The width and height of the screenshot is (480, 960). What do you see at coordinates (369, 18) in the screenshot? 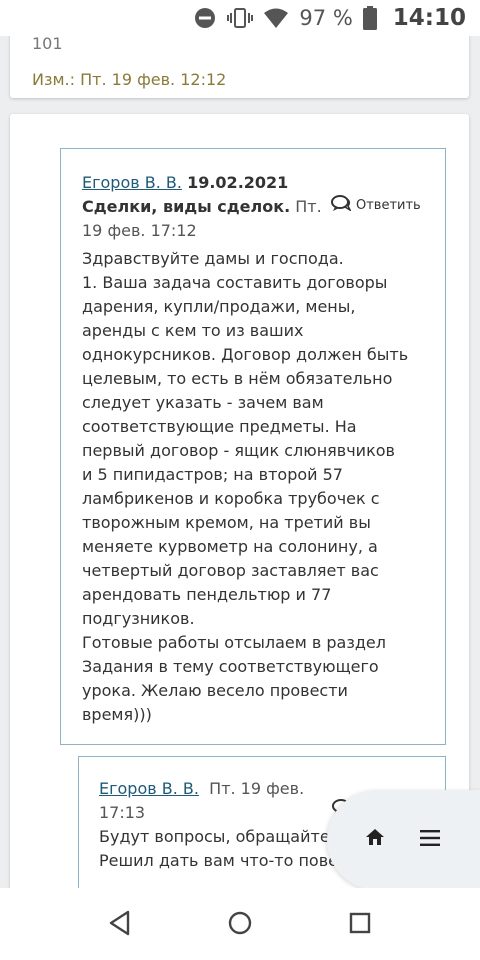
I see `battery-icon` at bounding box center [369, 18].